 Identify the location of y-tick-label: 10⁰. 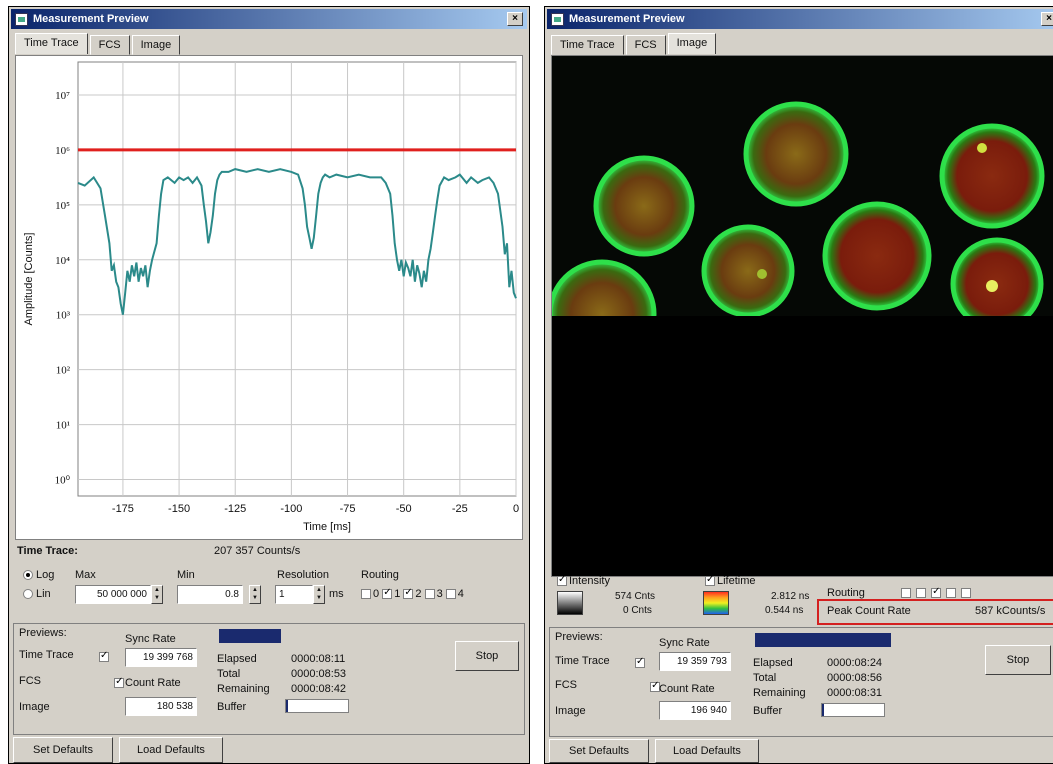
(63, 481).